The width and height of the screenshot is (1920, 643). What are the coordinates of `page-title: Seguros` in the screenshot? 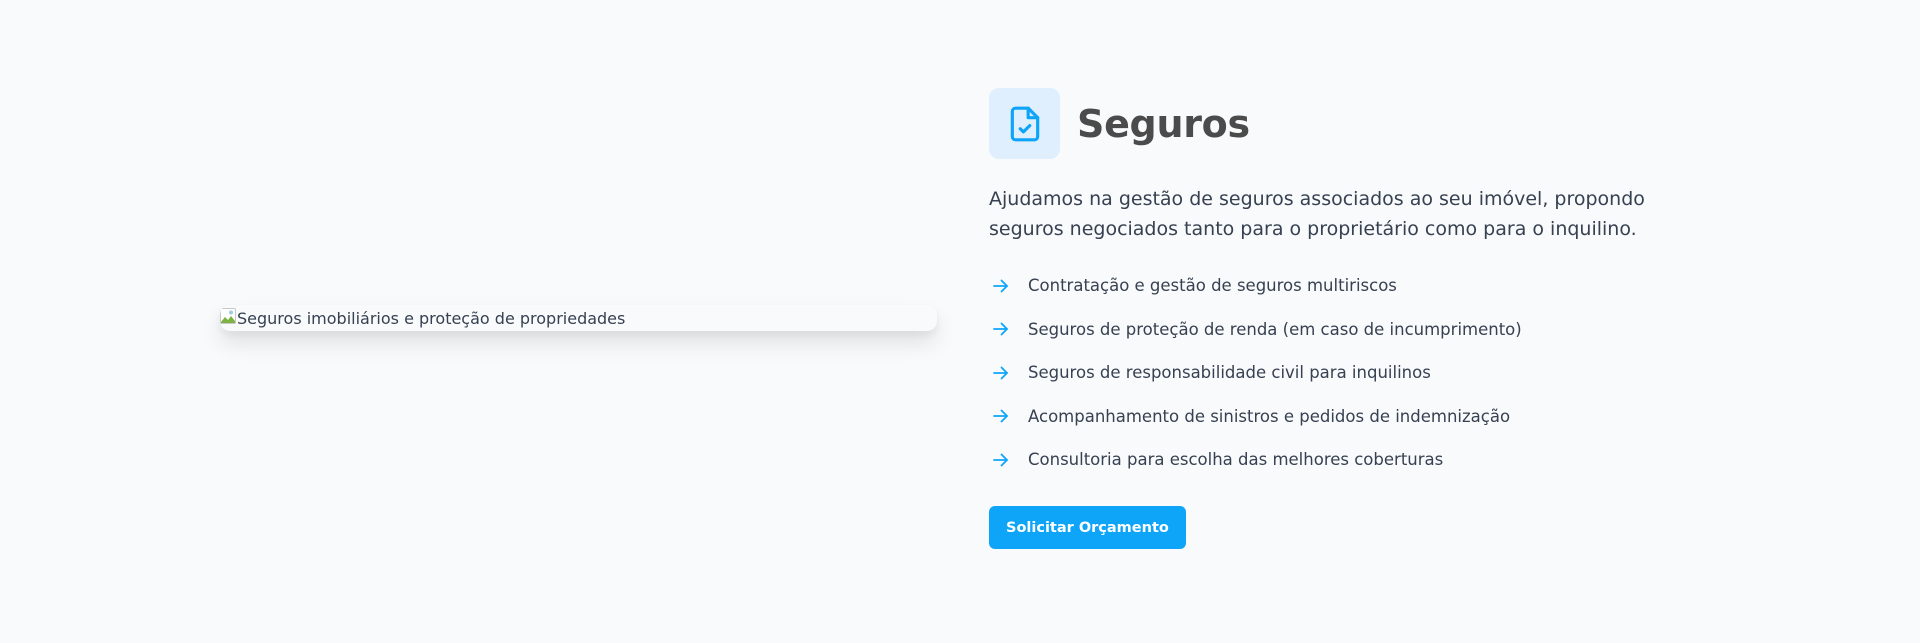 It's located at (1163, 123).